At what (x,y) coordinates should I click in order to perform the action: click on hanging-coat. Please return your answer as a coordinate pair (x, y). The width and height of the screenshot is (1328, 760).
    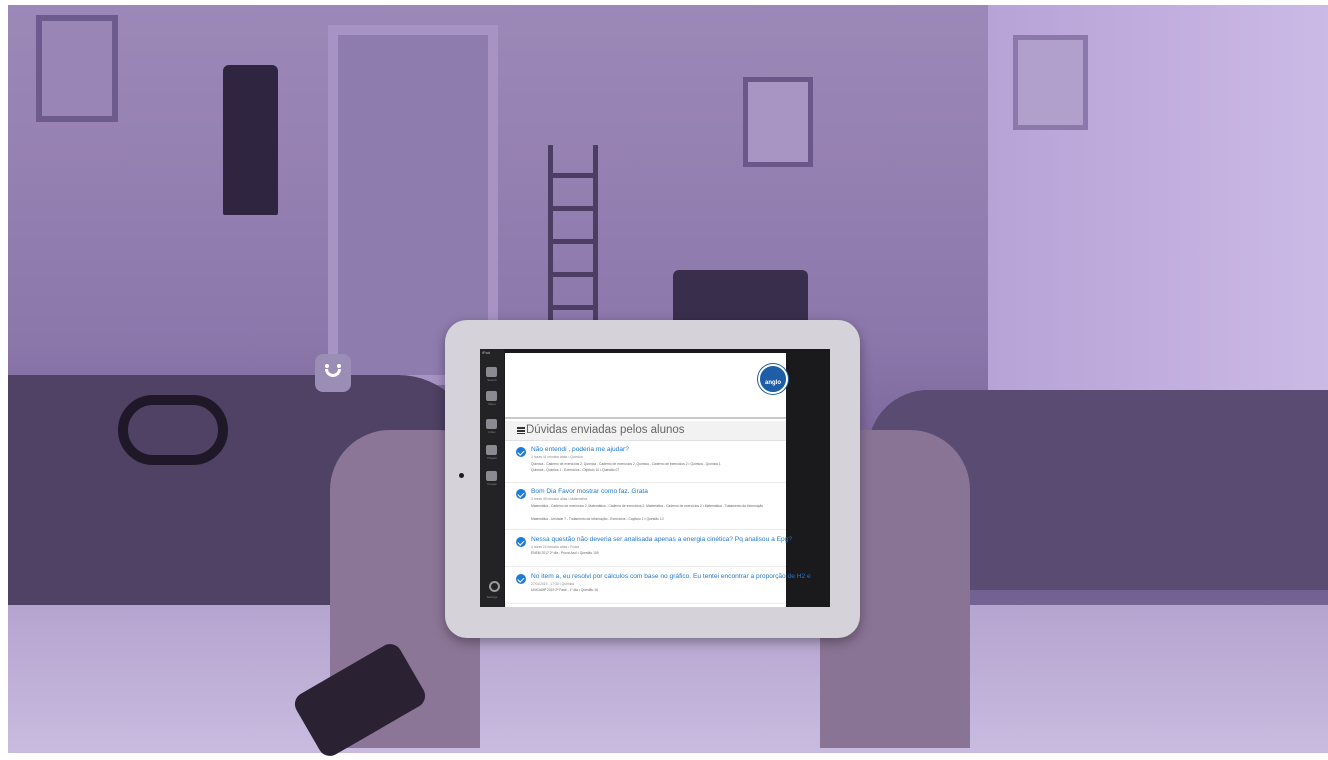
    Looking at the image, I should click on (250, 140).